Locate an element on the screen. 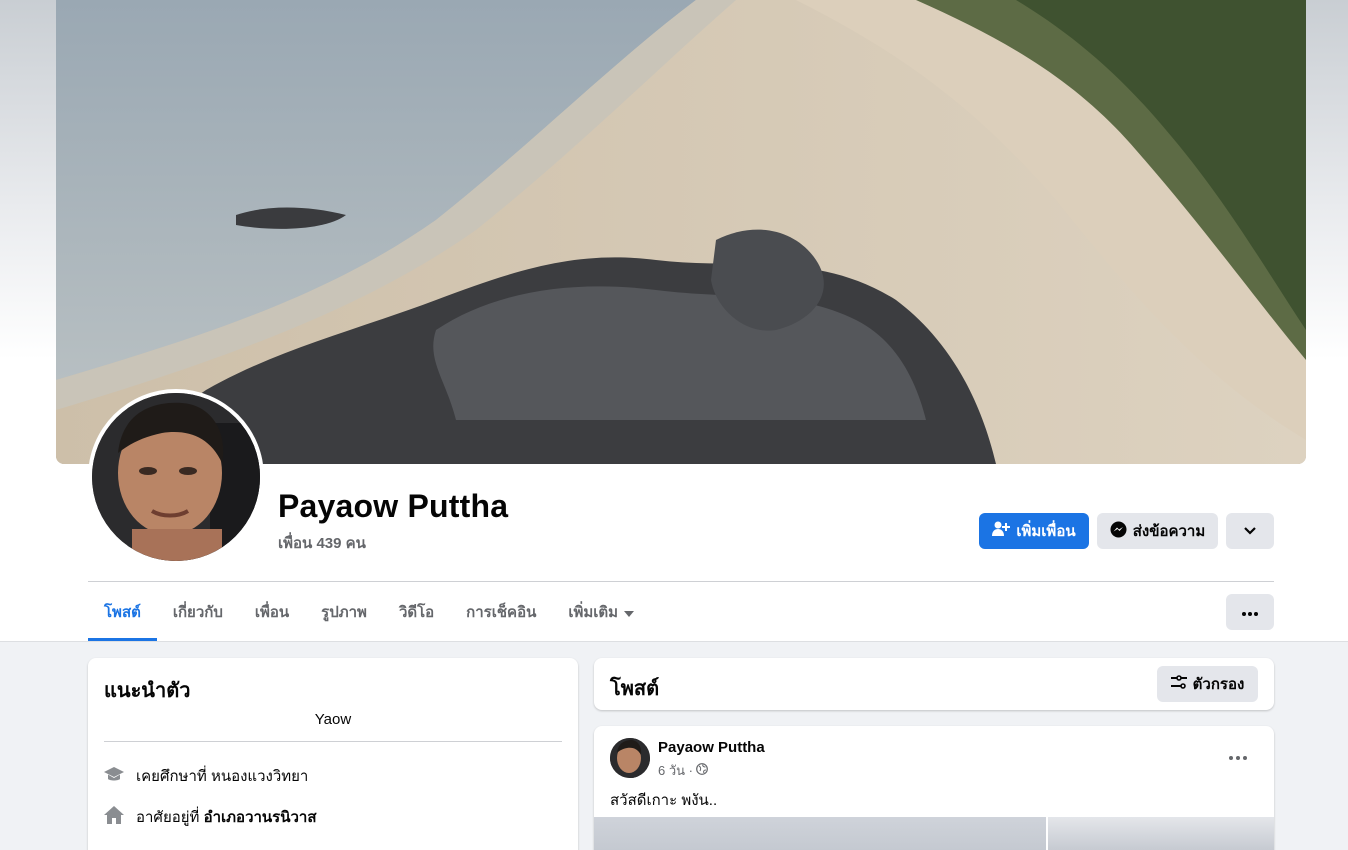 Image resolution: width=1348 pixels, height=850 pixels. posts-header-card: โพสต์ ตัวกรอง is located at coordinates (934, 684).